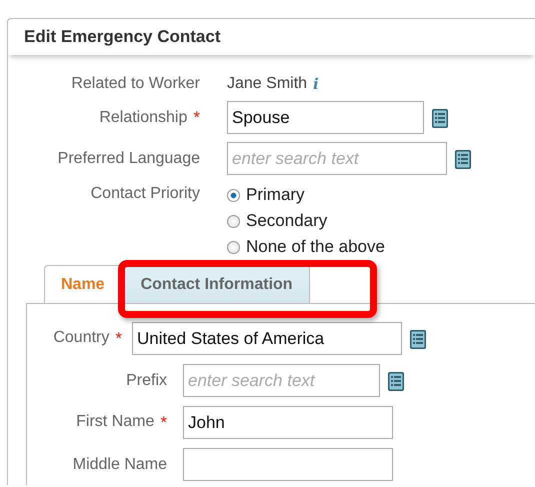 This screenshot has height=487, width=535. I want to click on field-label: Country, so click(81, 338).